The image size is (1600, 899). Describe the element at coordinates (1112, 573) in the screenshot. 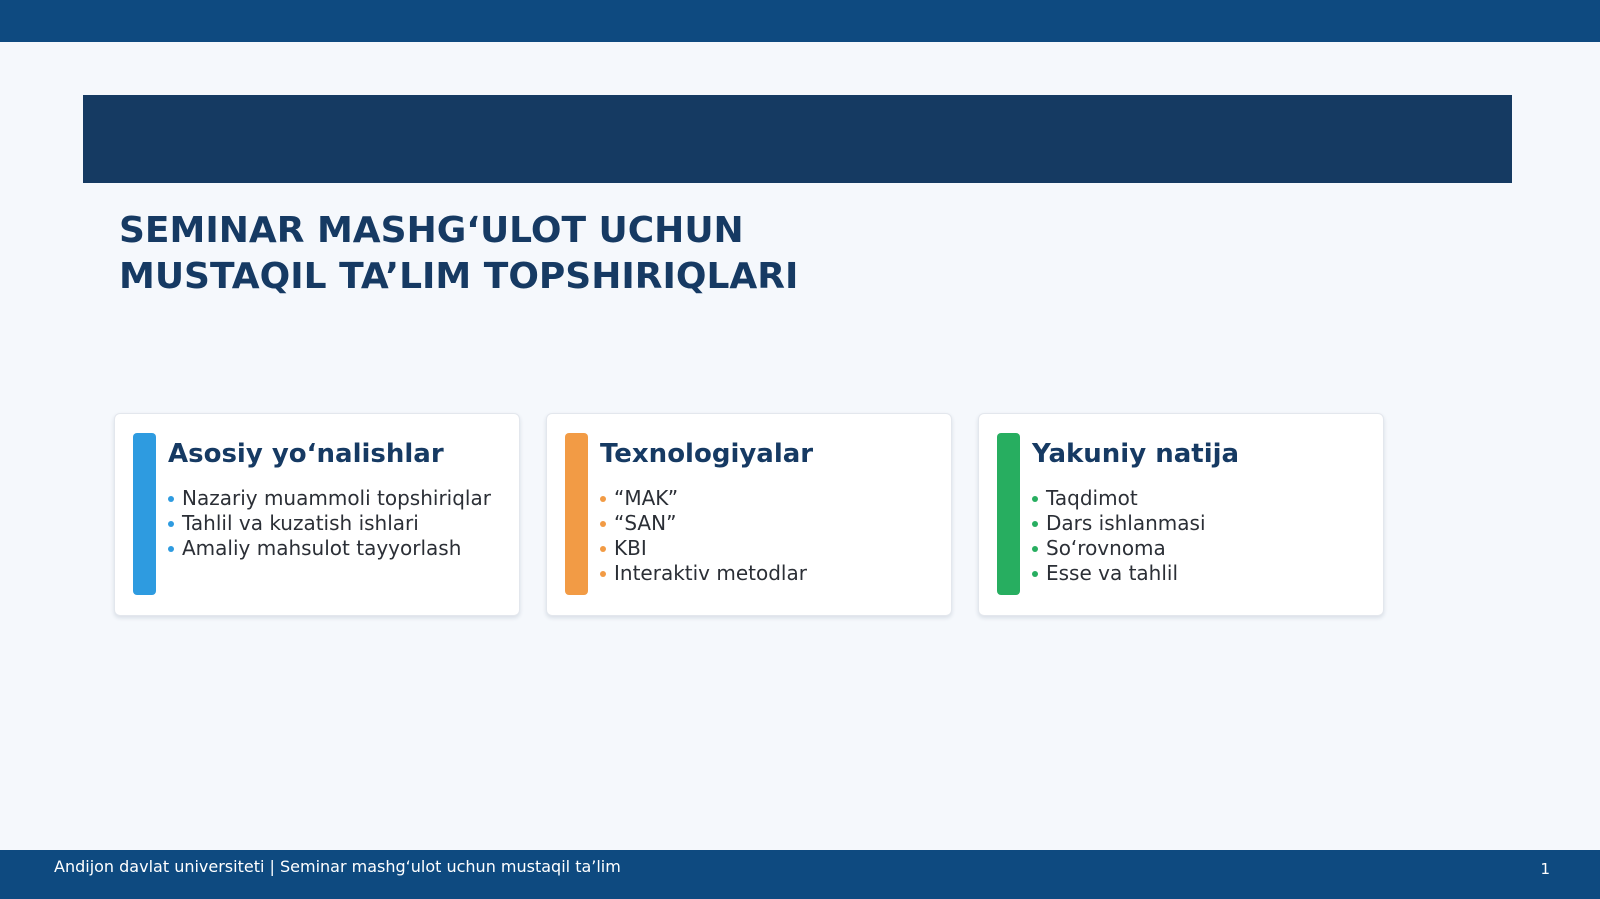

I see `list-item-text: Esse va tahlil` at that location.